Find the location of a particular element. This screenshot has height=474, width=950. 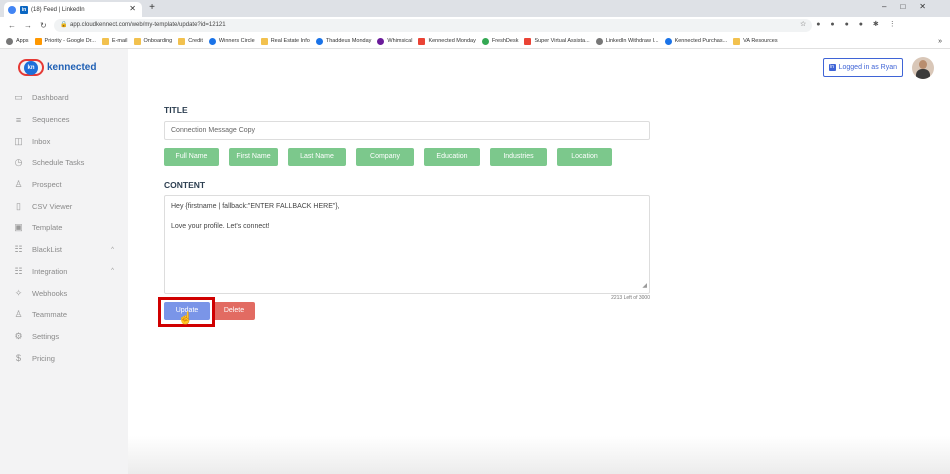

forward-icon: → is located at coordinates (28, 25).